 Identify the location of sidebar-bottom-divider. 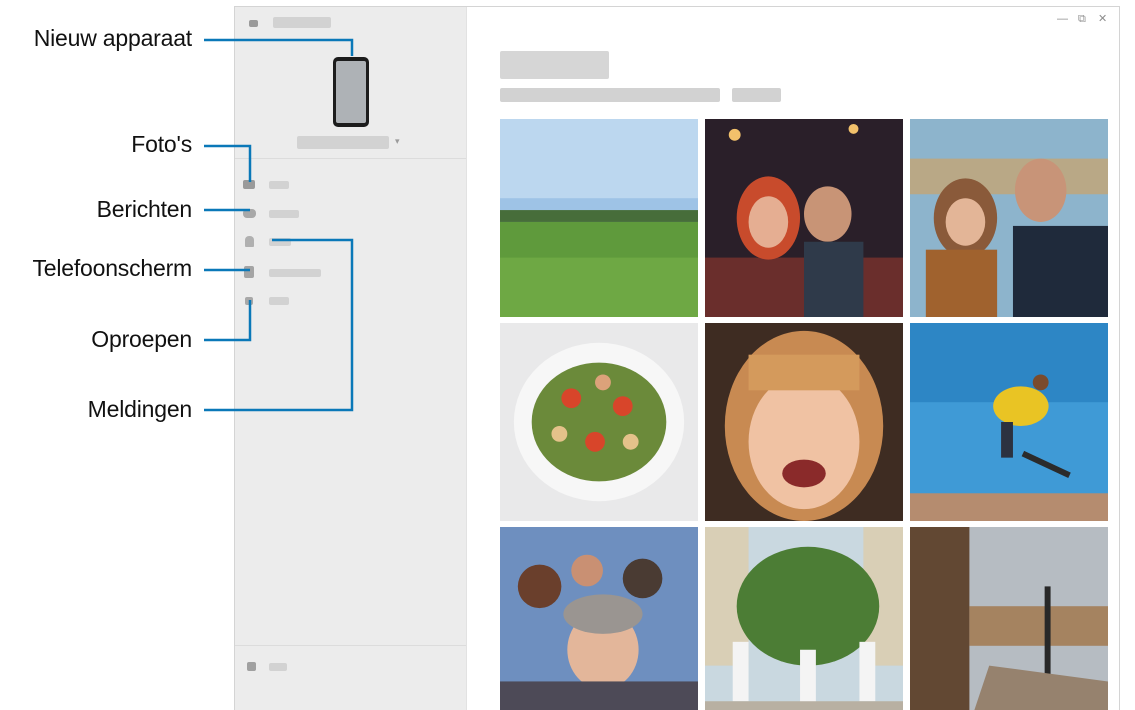
(350, 645).